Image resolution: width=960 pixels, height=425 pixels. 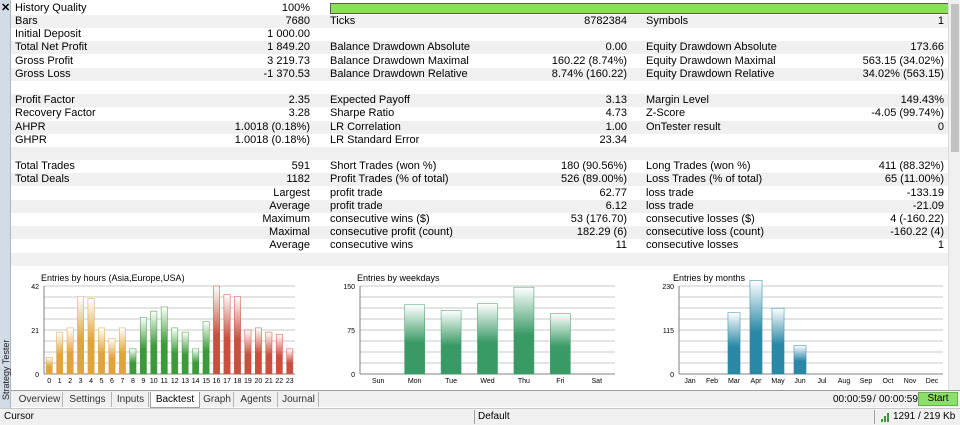 I want to click on y-tick-label: 115, so click(x=668, y=331).